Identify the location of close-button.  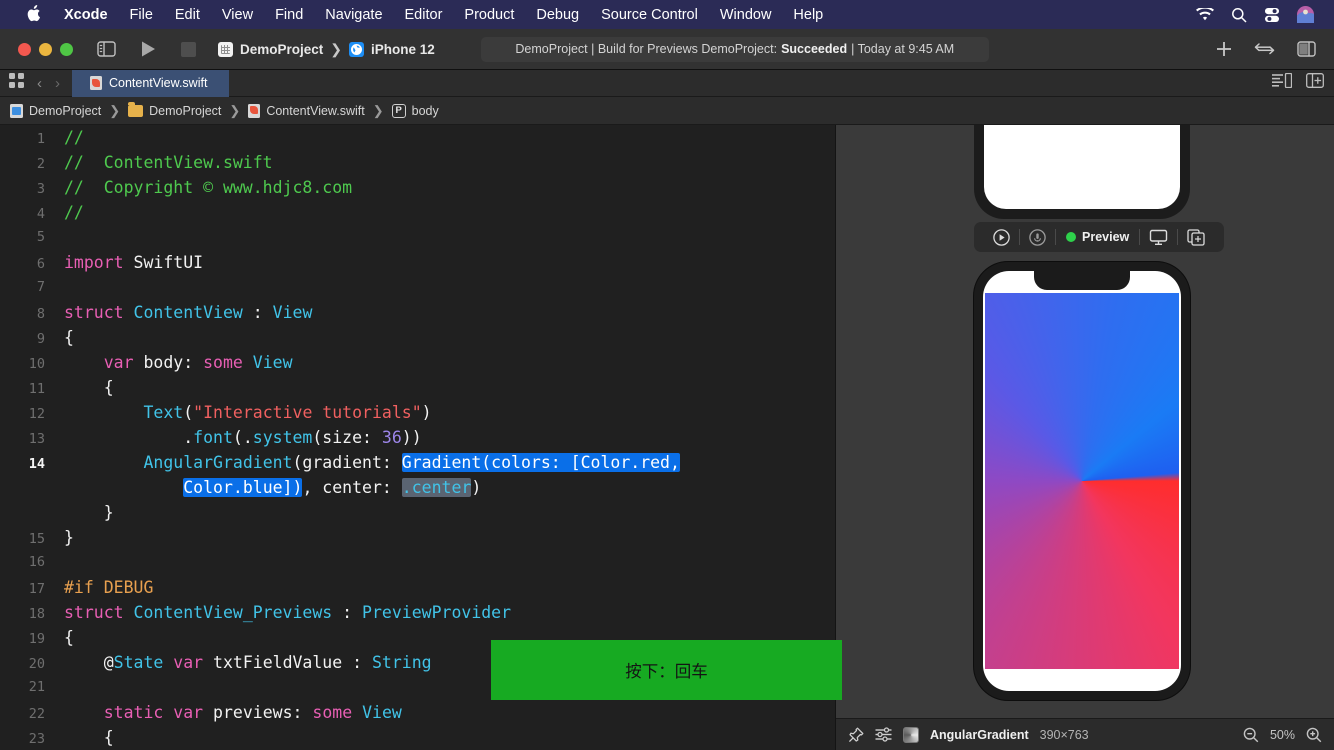
(24, 49).